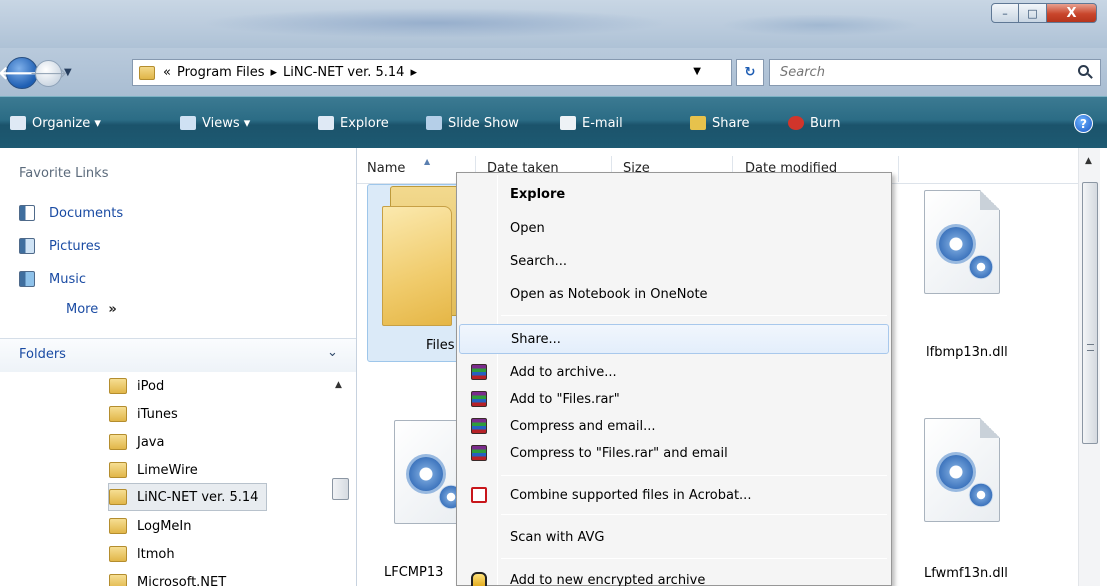 The image size is (1107, 586). What do you see at coordinates (697, 71) in the screenshot?
I see `address-dropdown-icon: ▼` at bounding box center [697, 71].